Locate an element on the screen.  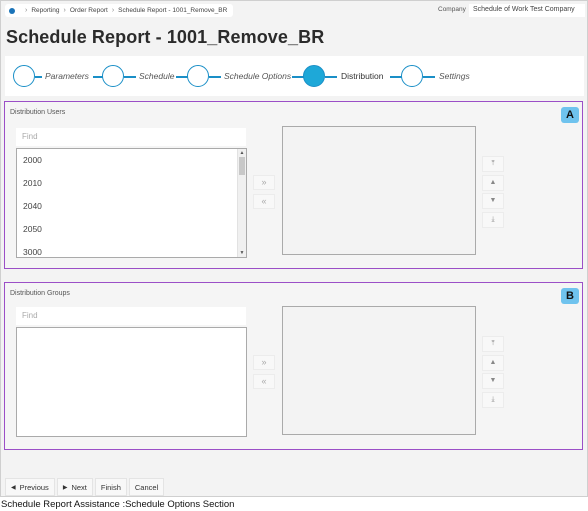
distribution-groups-title: Distribution Groups is located at coordinates (40, 293).